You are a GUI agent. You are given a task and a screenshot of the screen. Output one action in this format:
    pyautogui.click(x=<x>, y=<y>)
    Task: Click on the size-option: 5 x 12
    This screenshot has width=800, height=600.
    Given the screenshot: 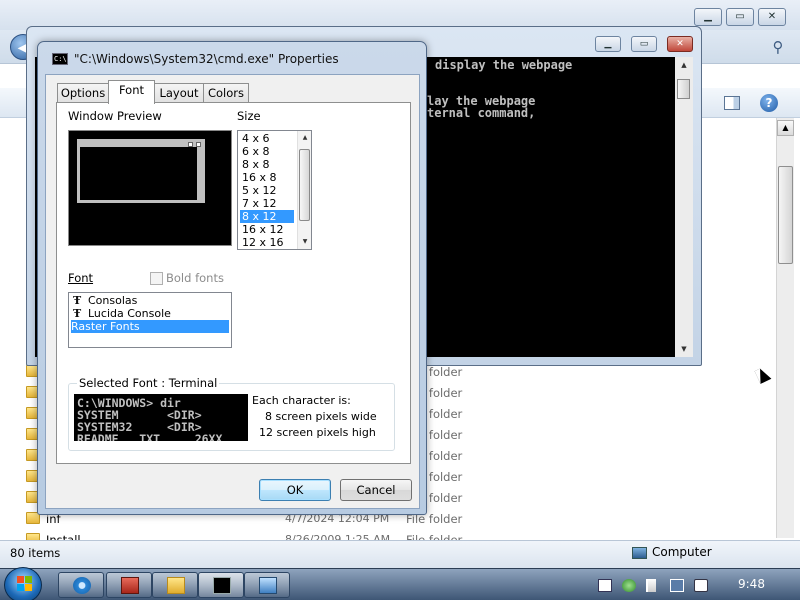 What is the action you would take?
    pyautogui.click(x=267, y=190)
    